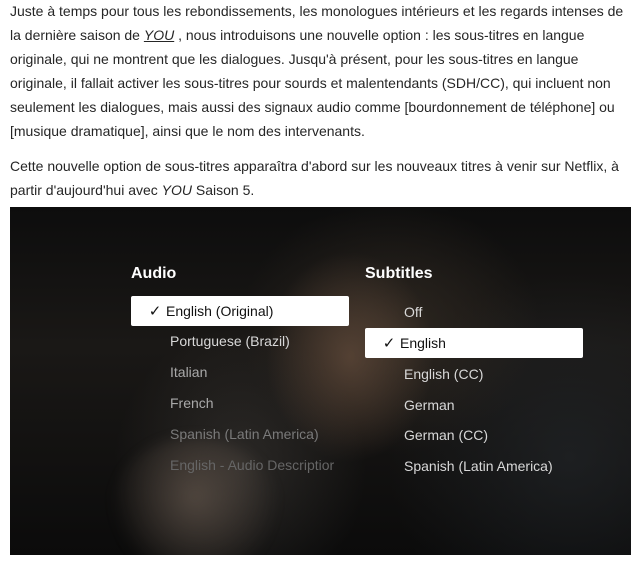 The width and height of the screenshot is (640, 569). I want to click on audio-option-english-original: ✓ English (Original), so click(240, 311).